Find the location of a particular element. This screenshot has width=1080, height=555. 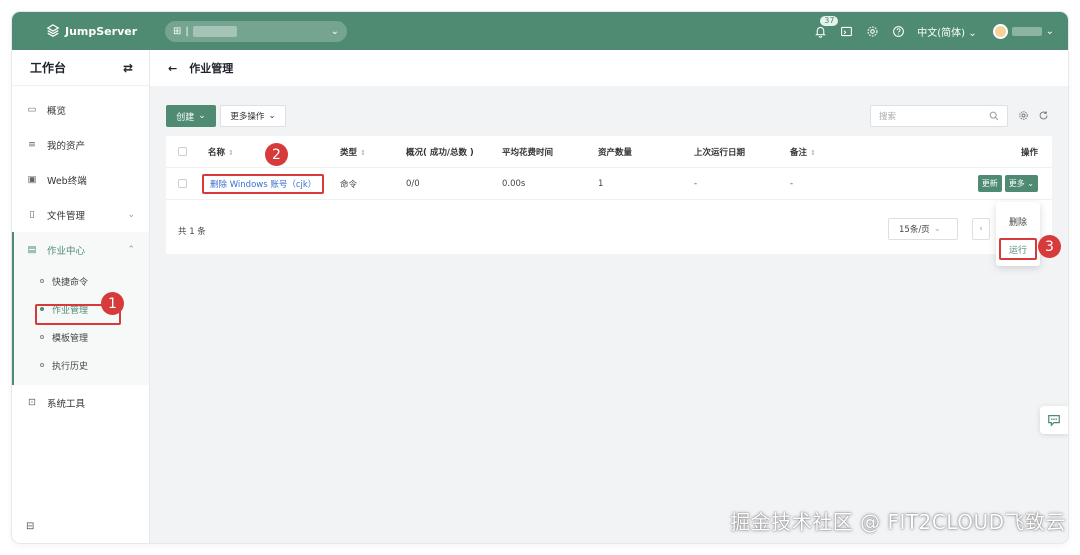

notification-badge: 37 is located at coordinates (829, 21).